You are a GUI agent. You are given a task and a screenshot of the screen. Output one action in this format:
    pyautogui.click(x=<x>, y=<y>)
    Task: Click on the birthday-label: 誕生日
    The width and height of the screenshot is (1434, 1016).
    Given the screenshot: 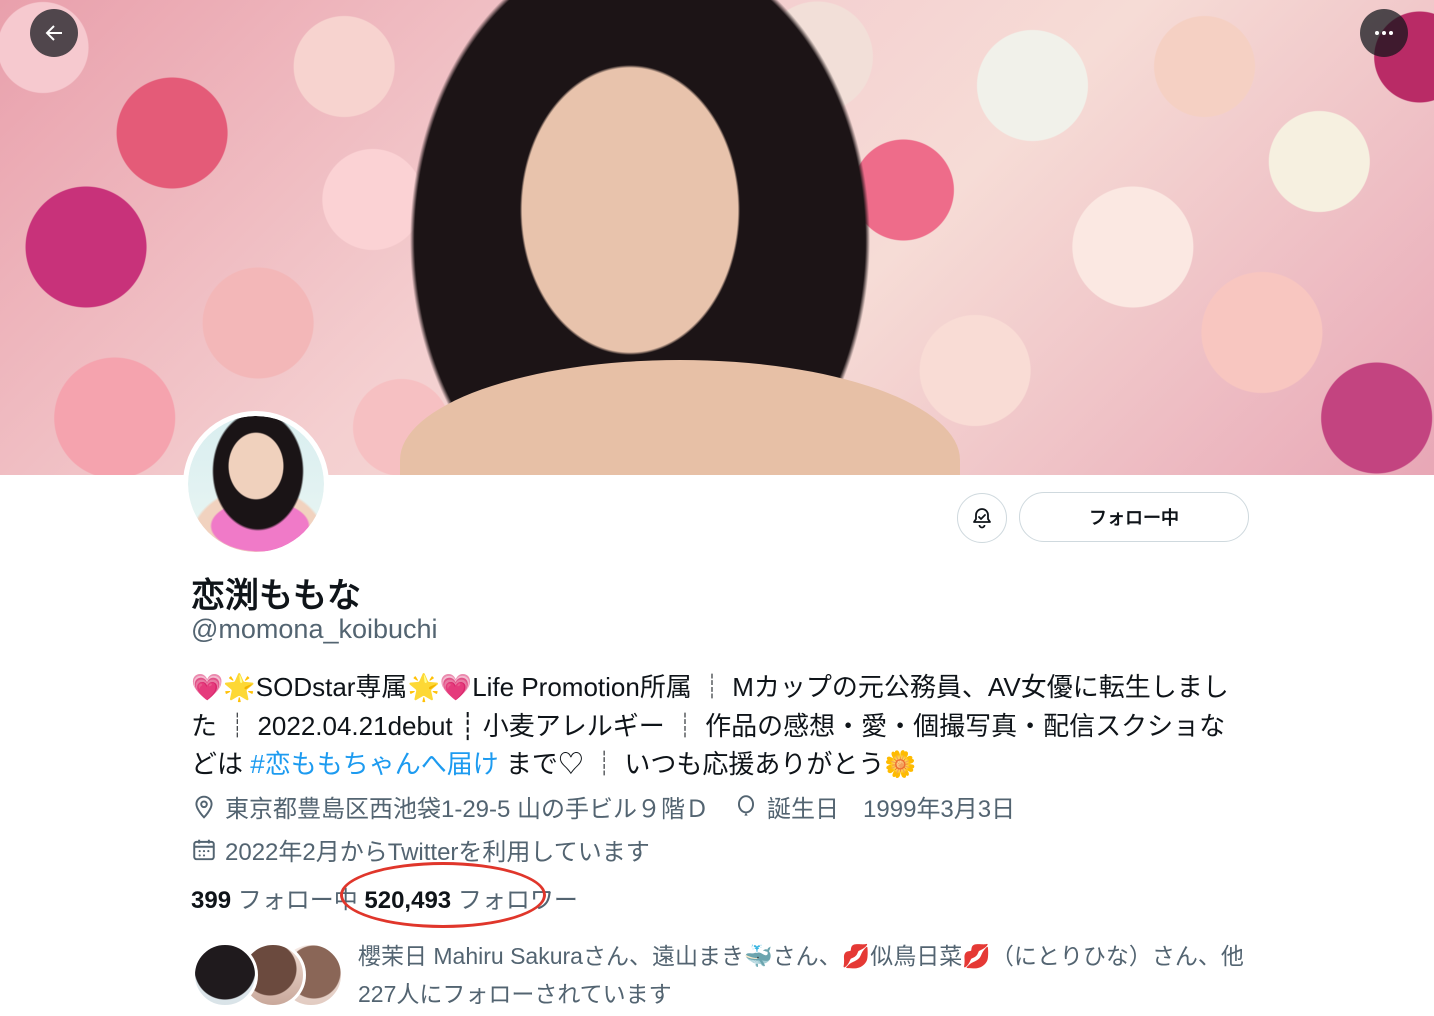 What is the action you would take?
    pyautogui.click(x=803, y=809)
    